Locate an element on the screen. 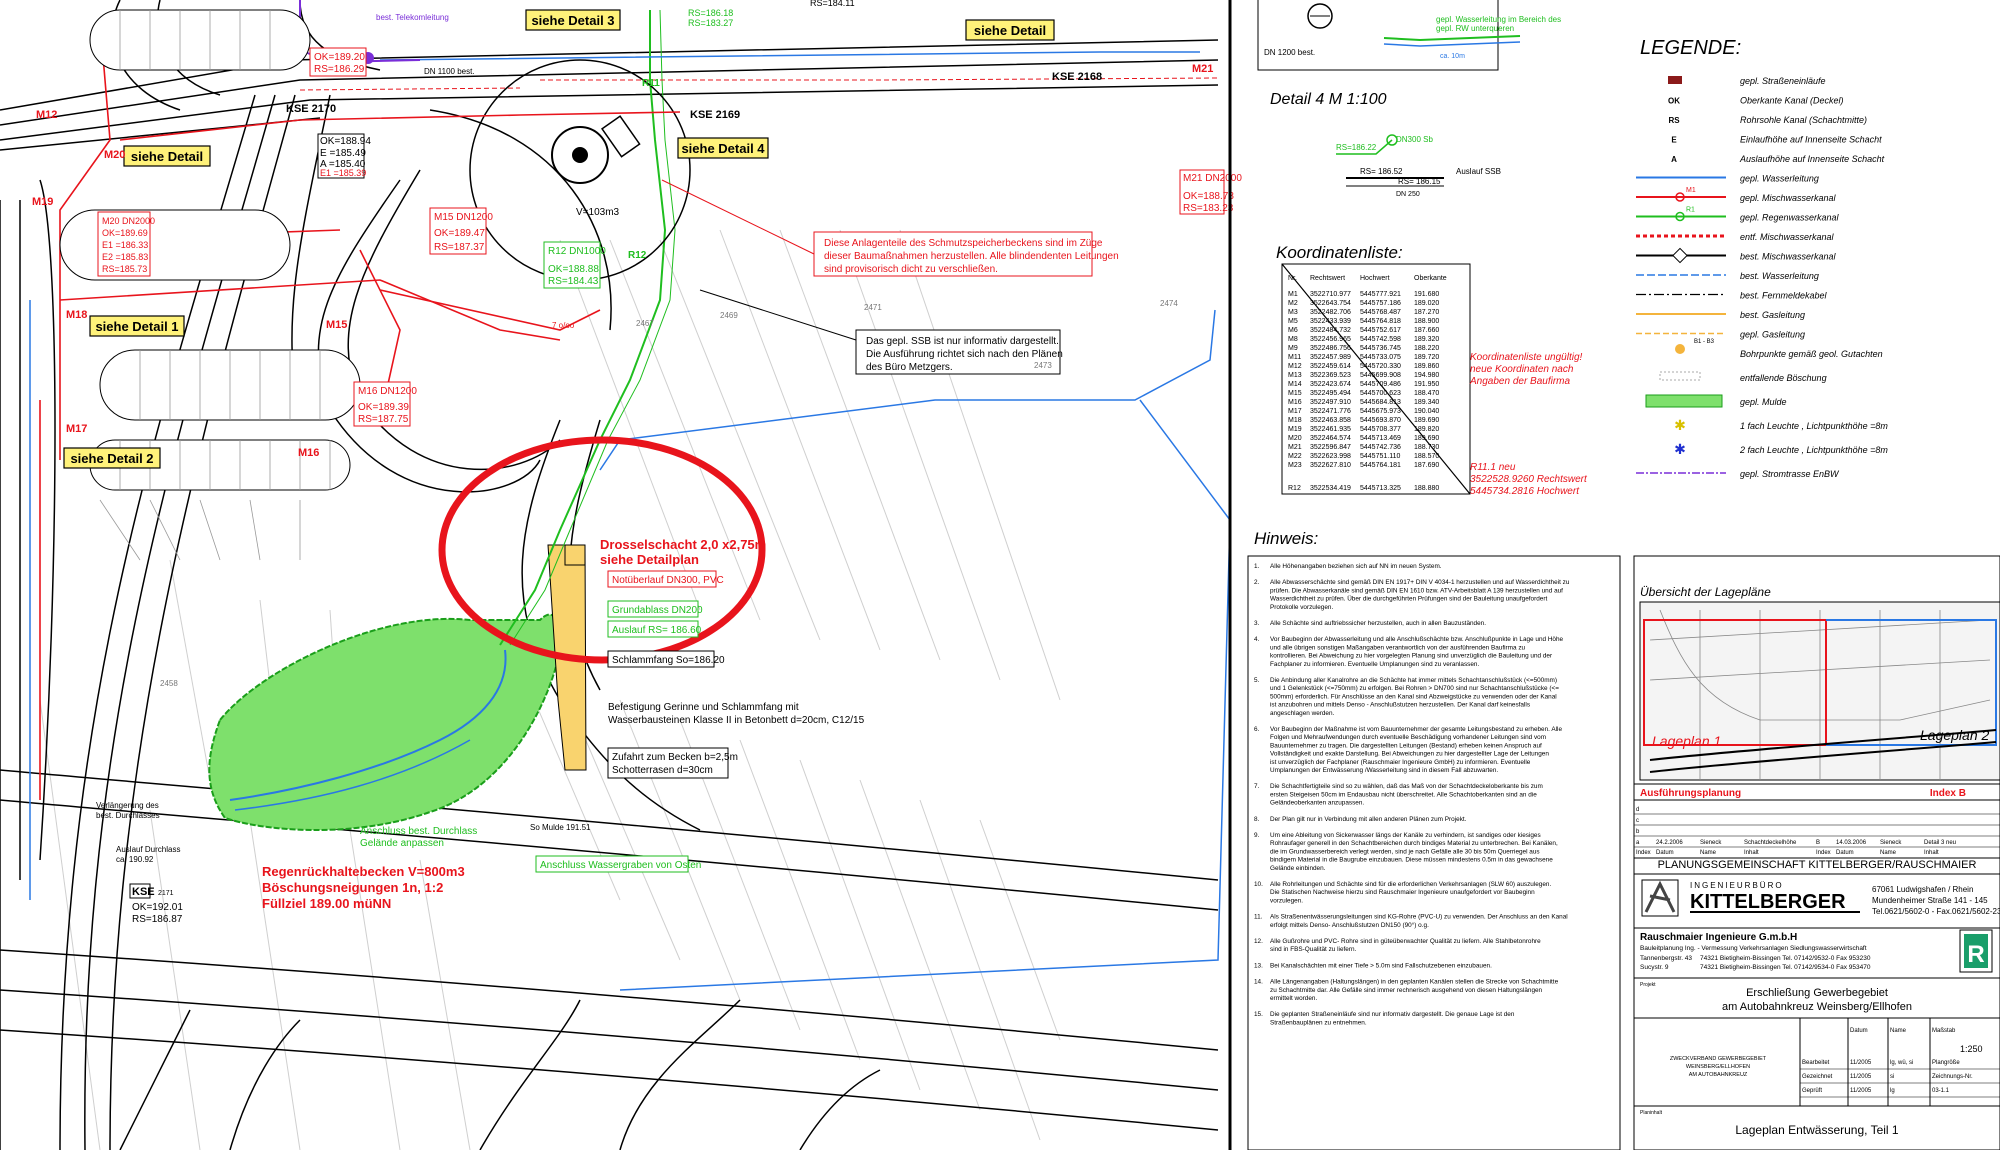 This screenshot has height=1155, width=2000. grenzbreite: ca. 10m is located at coordinates (1452, 56).